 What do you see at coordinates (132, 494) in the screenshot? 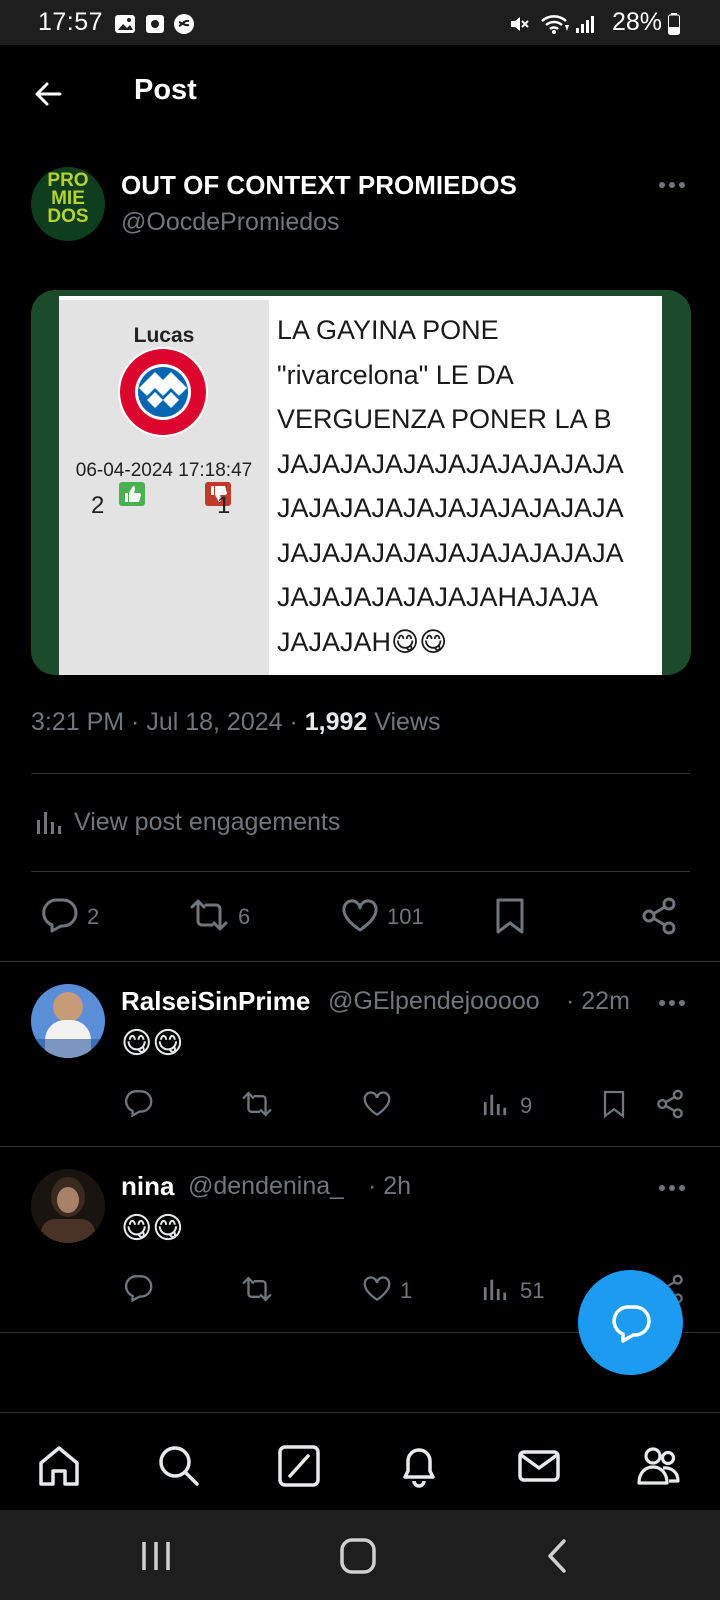
I see `thumbs-up-icon` at bounding box center [132, 494].